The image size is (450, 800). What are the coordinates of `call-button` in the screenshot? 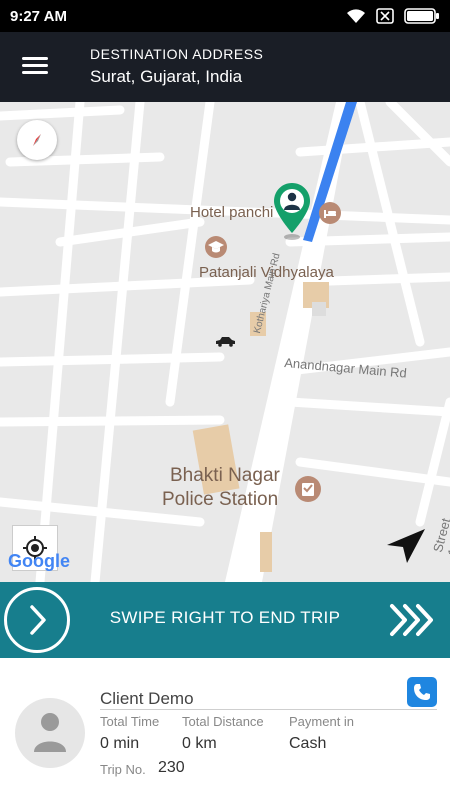 It's located at (422, 692).